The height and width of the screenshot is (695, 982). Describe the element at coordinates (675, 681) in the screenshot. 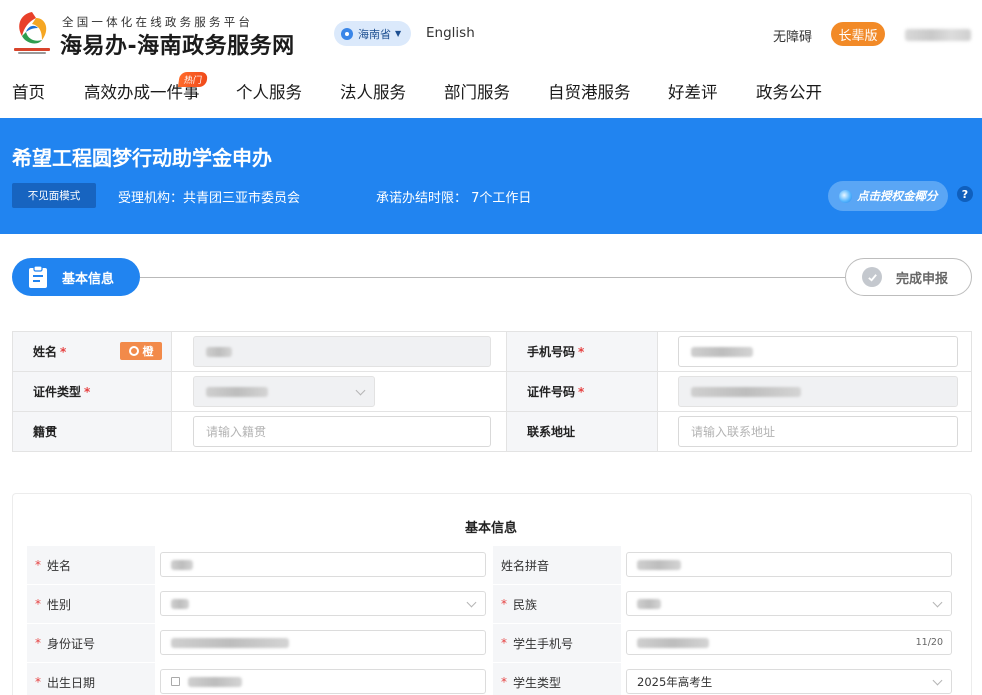

I see `student-type-value: 2025年高考生` at that location.